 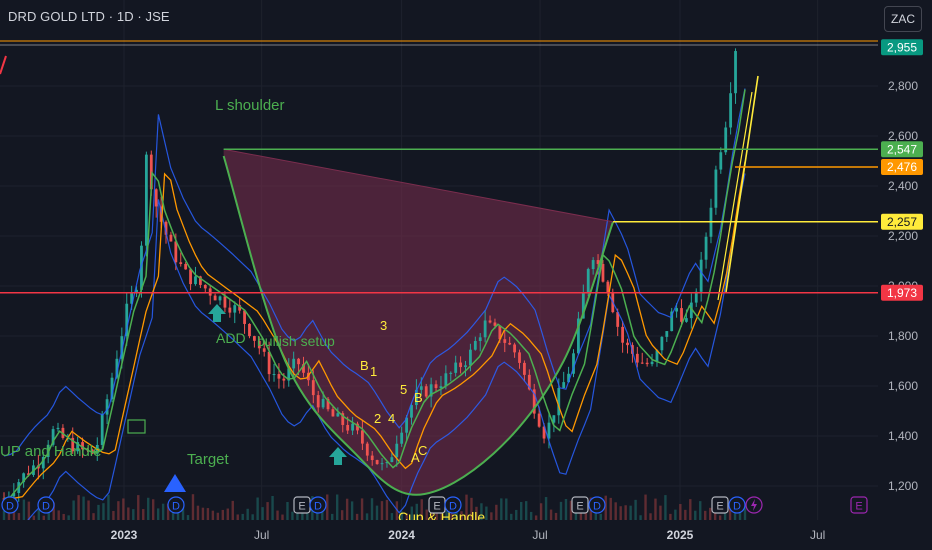 I want to click on price-marker-label: 2,955, so click(x=902, y=47).